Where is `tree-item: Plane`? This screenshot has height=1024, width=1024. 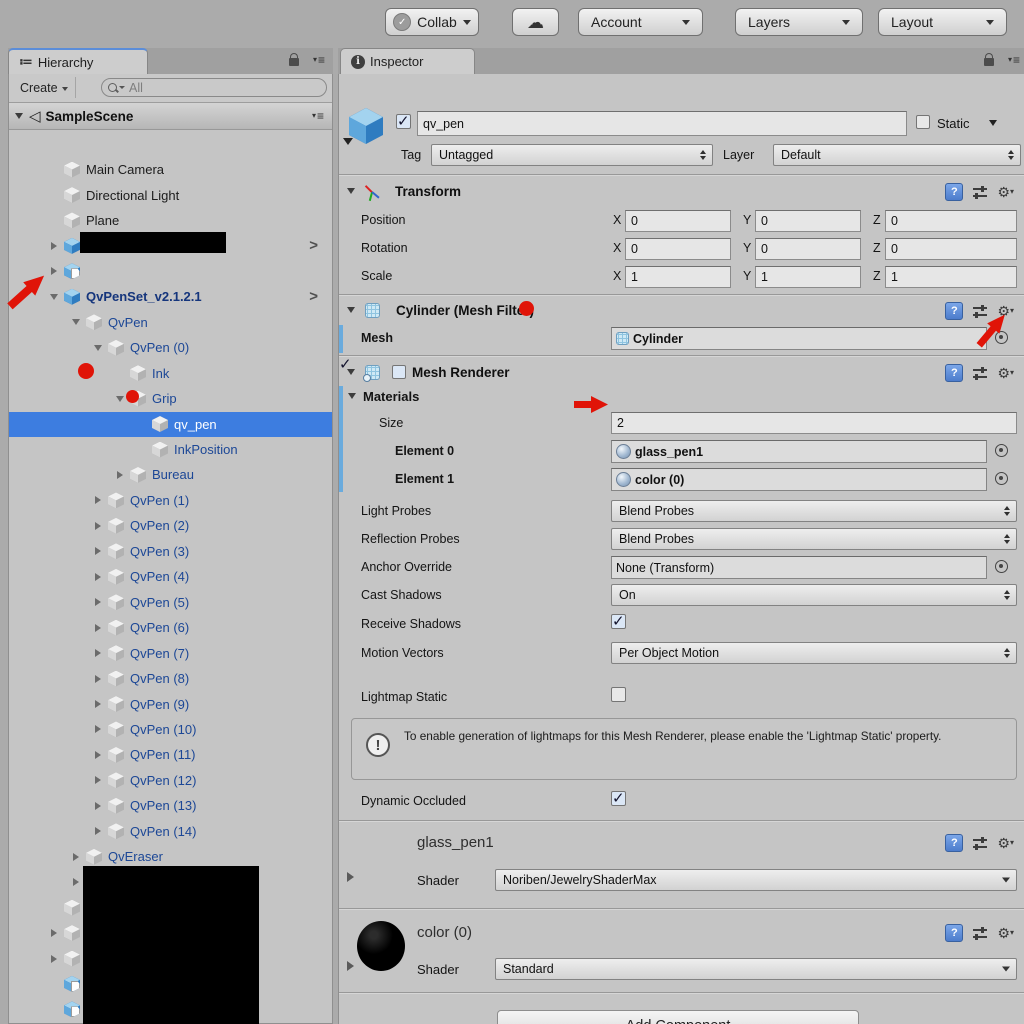
tree-item: Plane is located at coordinates (170, 220).